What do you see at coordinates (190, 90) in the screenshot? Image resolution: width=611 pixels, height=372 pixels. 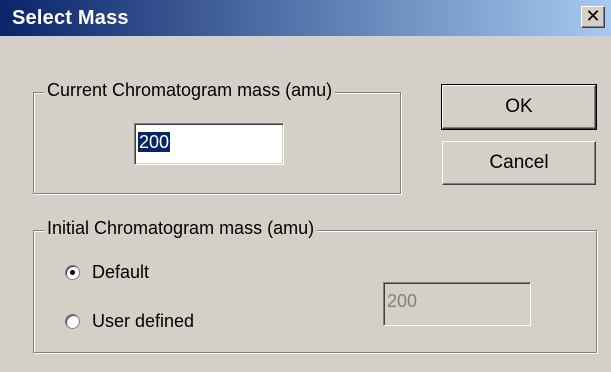 I see `current-mass-legend: Current Chromatogram mass (amu)` at bounding box center [190, 90].